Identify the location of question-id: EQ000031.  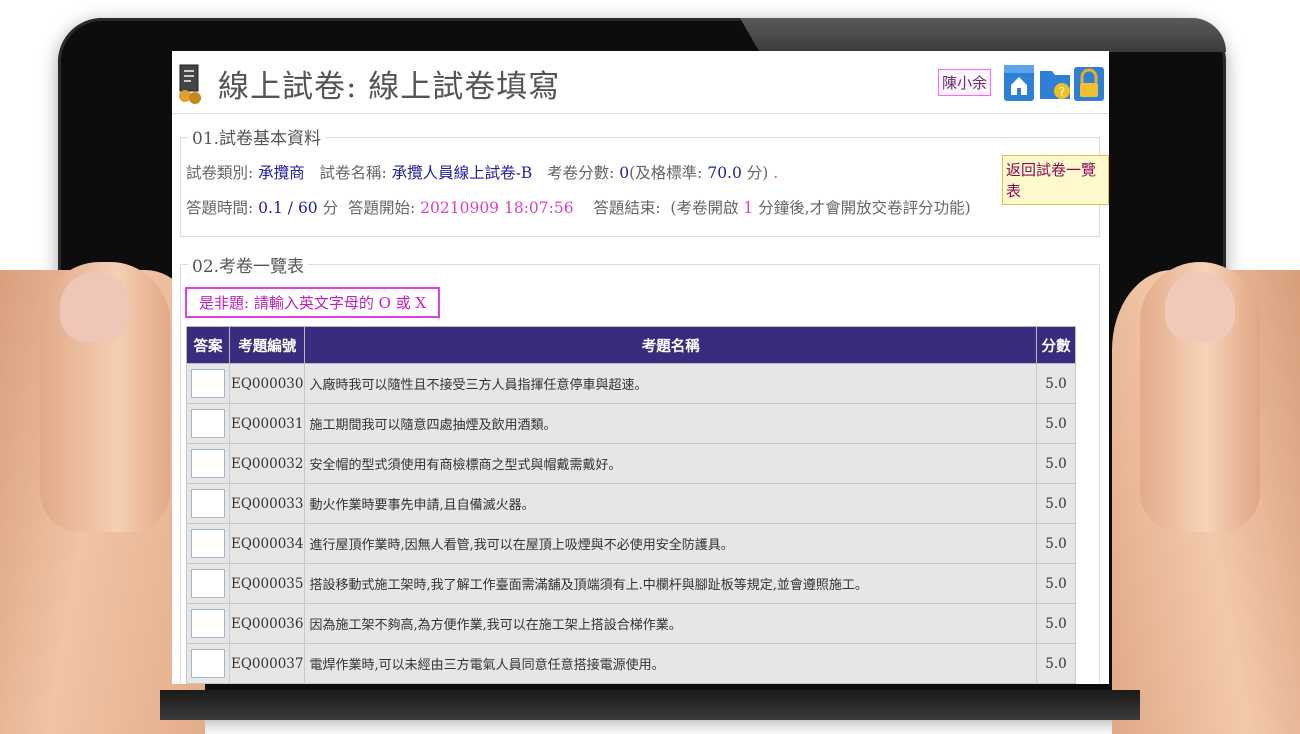
(267, 423).